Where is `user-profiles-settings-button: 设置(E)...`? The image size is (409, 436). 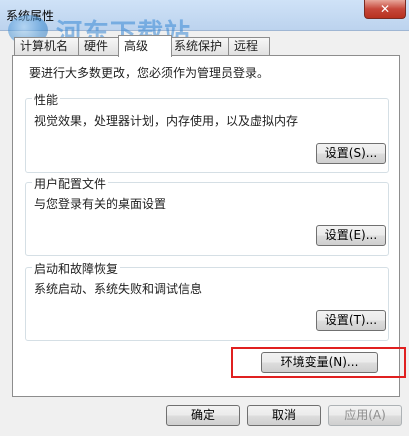 user-profiles-settings-button: 设置(E)... is located at coordinates (351, 235).